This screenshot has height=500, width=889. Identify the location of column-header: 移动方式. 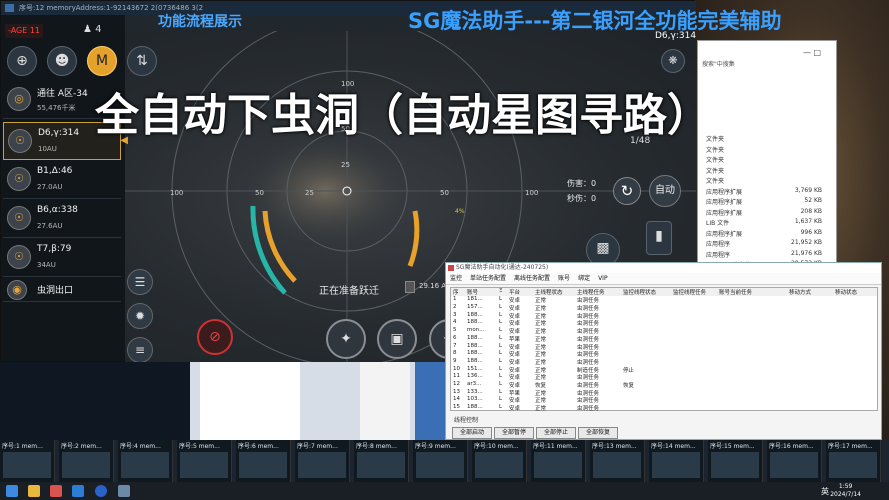
(800, 292).